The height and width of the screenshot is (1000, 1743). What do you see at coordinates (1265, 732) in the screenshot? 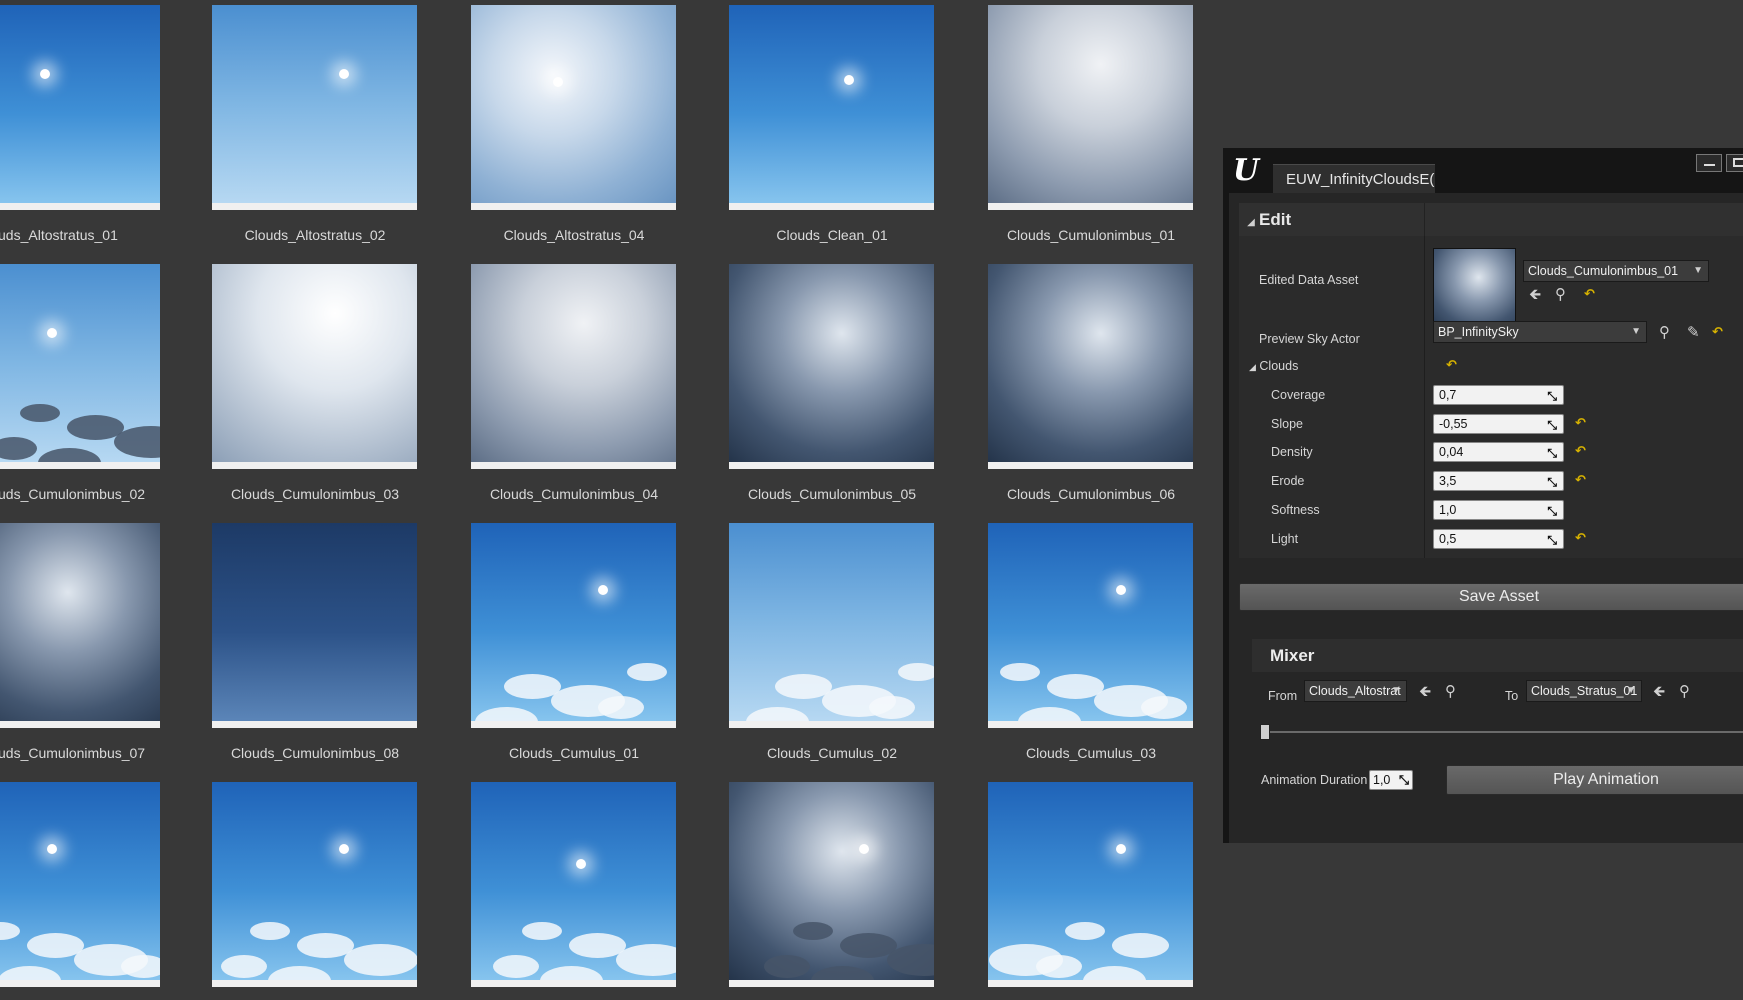
I see `mixer-slider-handle` at bounding box center [1265, 732].